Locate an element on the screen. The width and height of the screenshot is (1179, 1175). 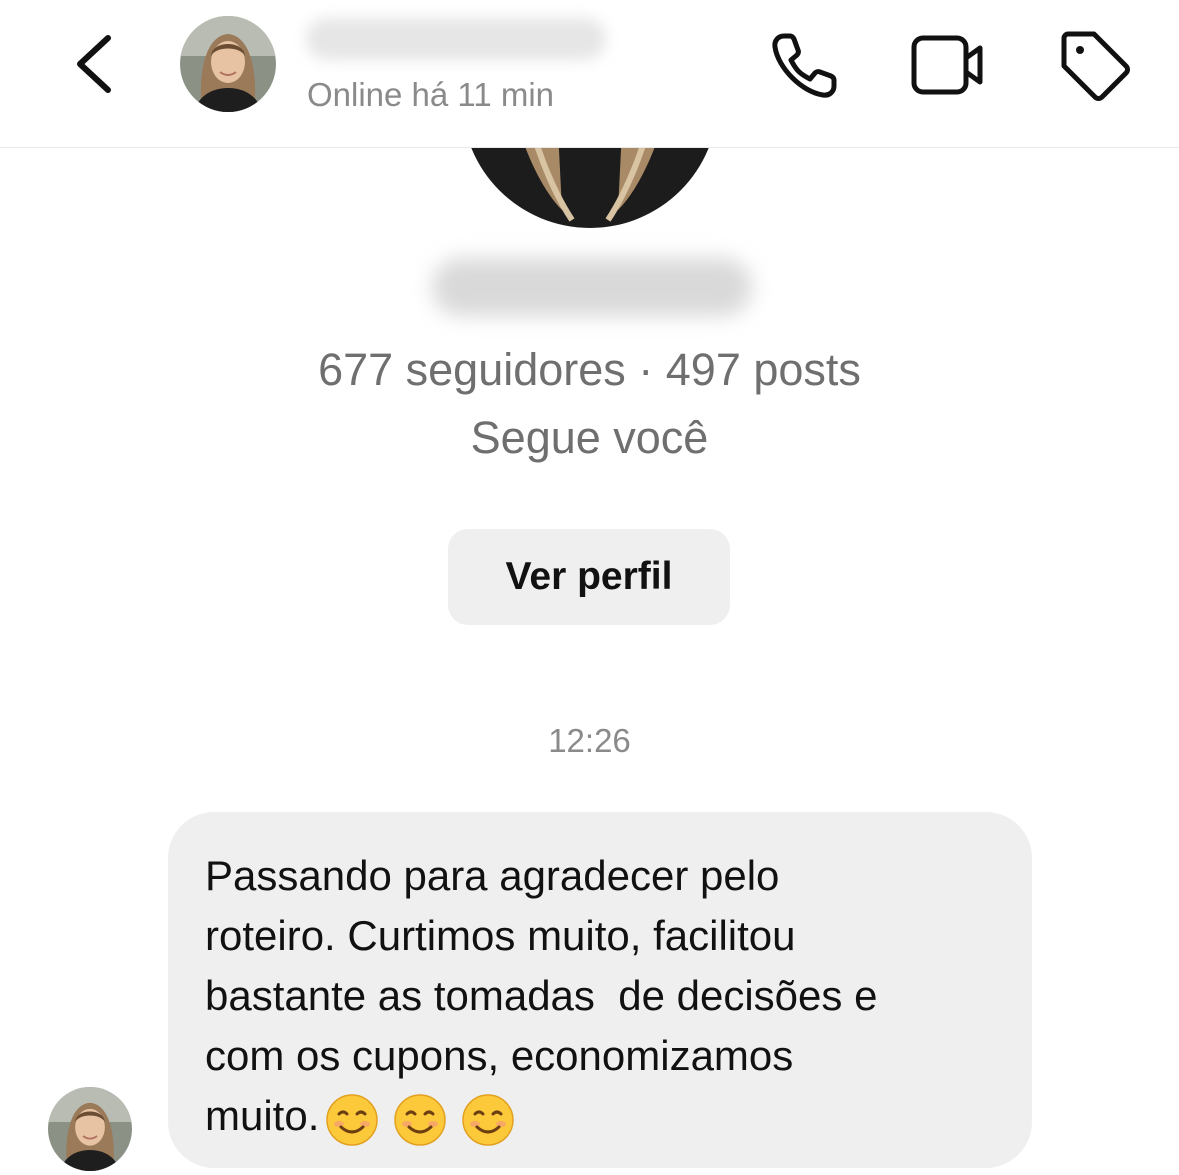
contact-avatar is located at coordinates (228, 64).